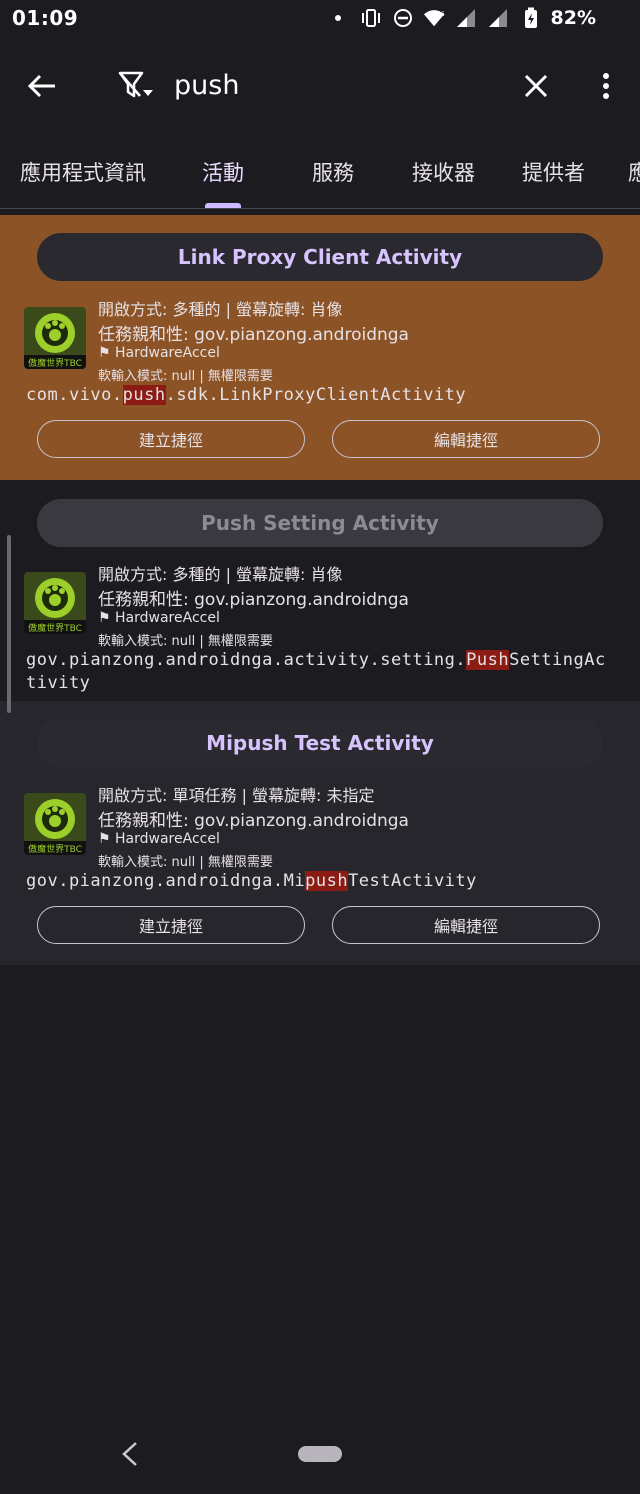  Describe the element at coordinates (236, 795) in the screenshot. I see `launch-mode-info: 開啟方式: 單項任務 | 螢幕旋轉: 未指定` at that location.